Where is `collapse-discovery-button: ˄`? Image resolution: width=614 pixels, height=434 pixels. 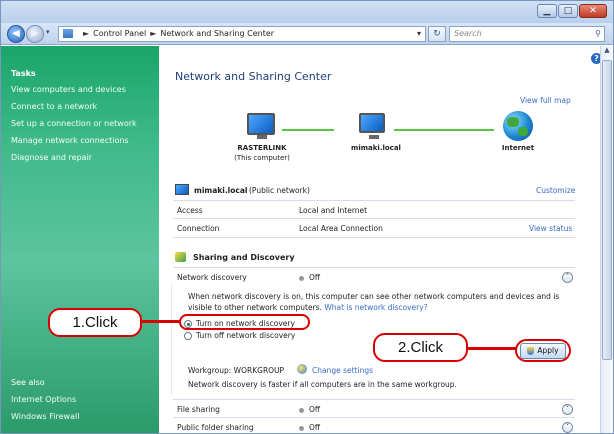
collapse-discovery-button: ˄ is located at coordinates (567, 277).